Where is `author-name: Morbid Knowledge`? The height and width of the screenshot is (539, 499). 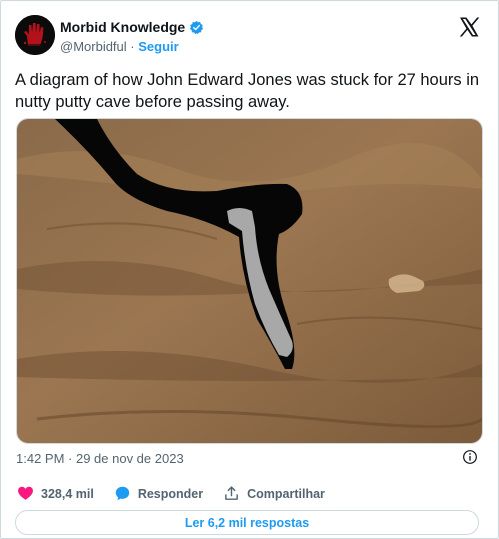 author-name: Morbid Knowledge is located at coordinates (122, 27).